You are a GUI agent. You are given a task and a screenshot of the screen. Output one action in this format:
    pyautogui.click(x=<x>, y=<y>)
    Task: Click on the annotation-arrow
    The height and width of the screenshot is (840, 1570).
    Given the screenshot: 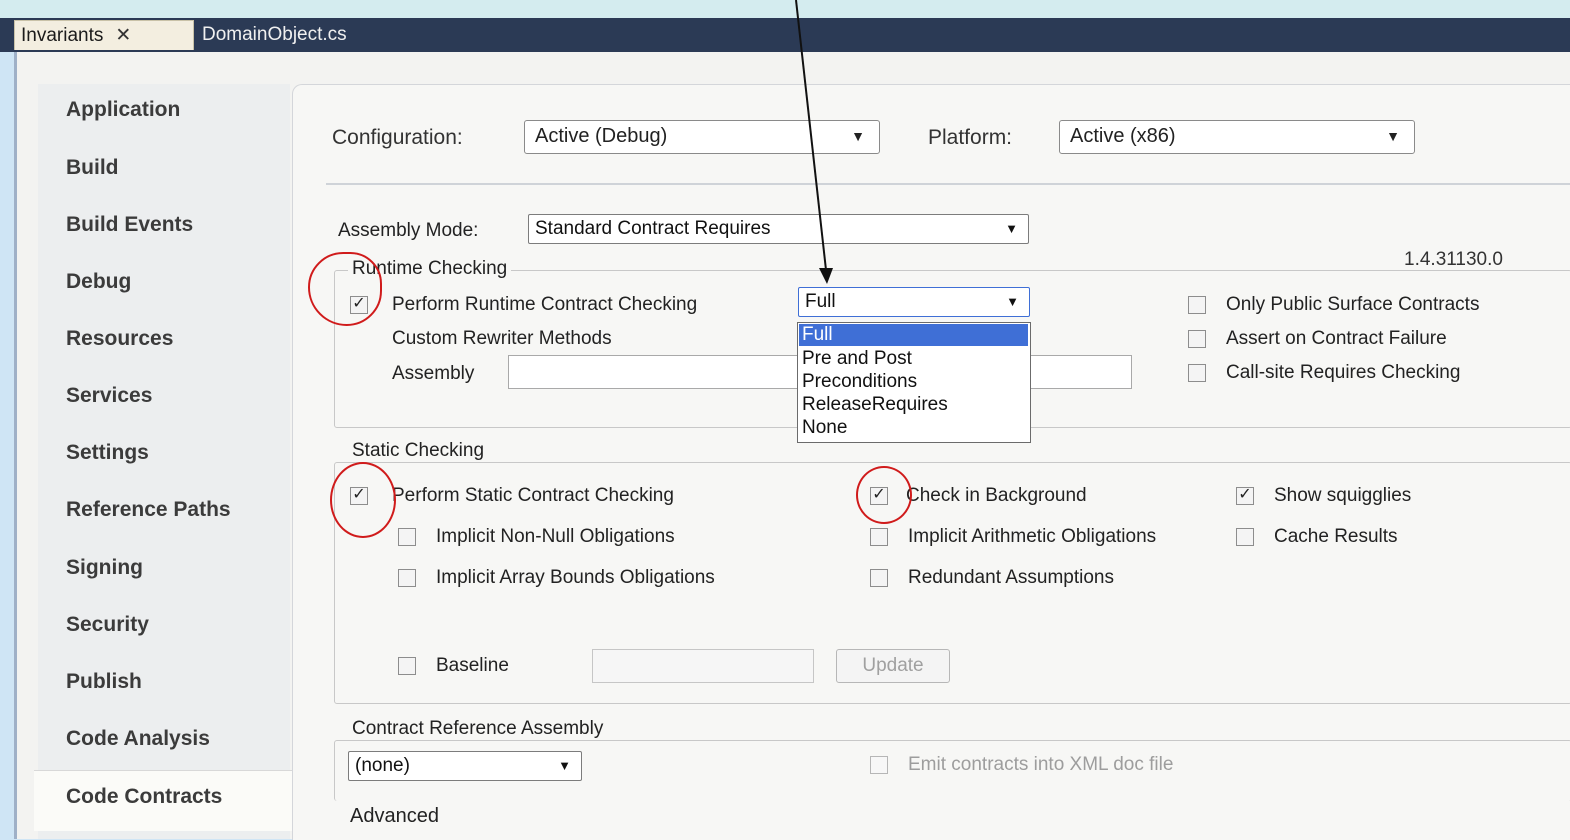 What is the action you would take?
    pyautogui.click(x=814, y=142)
    